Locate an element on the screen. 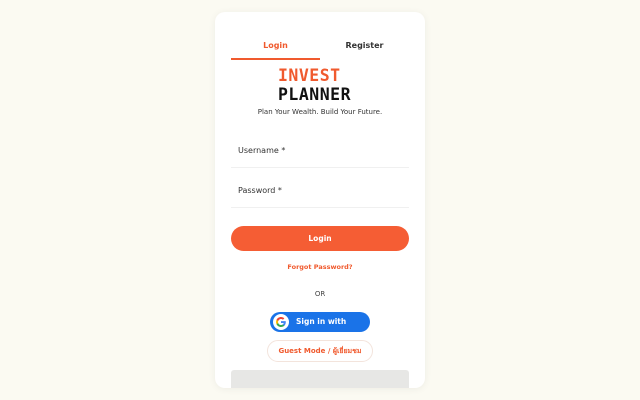  auth-tabs: Login Register is located at coordinates (320, 47).